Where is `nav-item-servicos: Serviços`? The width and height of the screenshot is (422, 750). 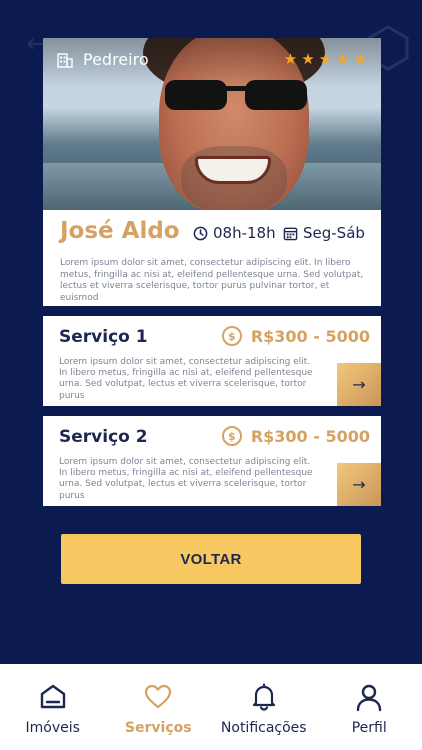 nav-item-servicos: Serviços is located at coordinates (159, 707).